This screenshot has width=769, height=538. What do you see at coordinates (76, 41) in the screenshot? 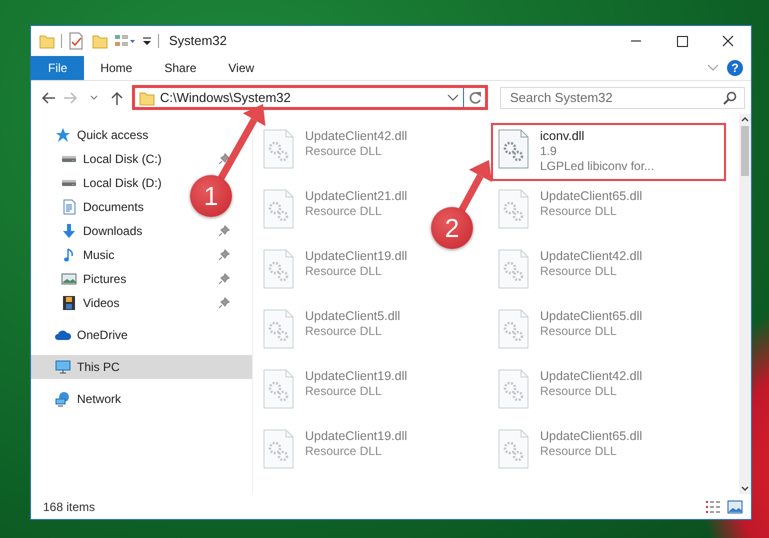
I see `properties-icon` at bounding box center [76, 41].